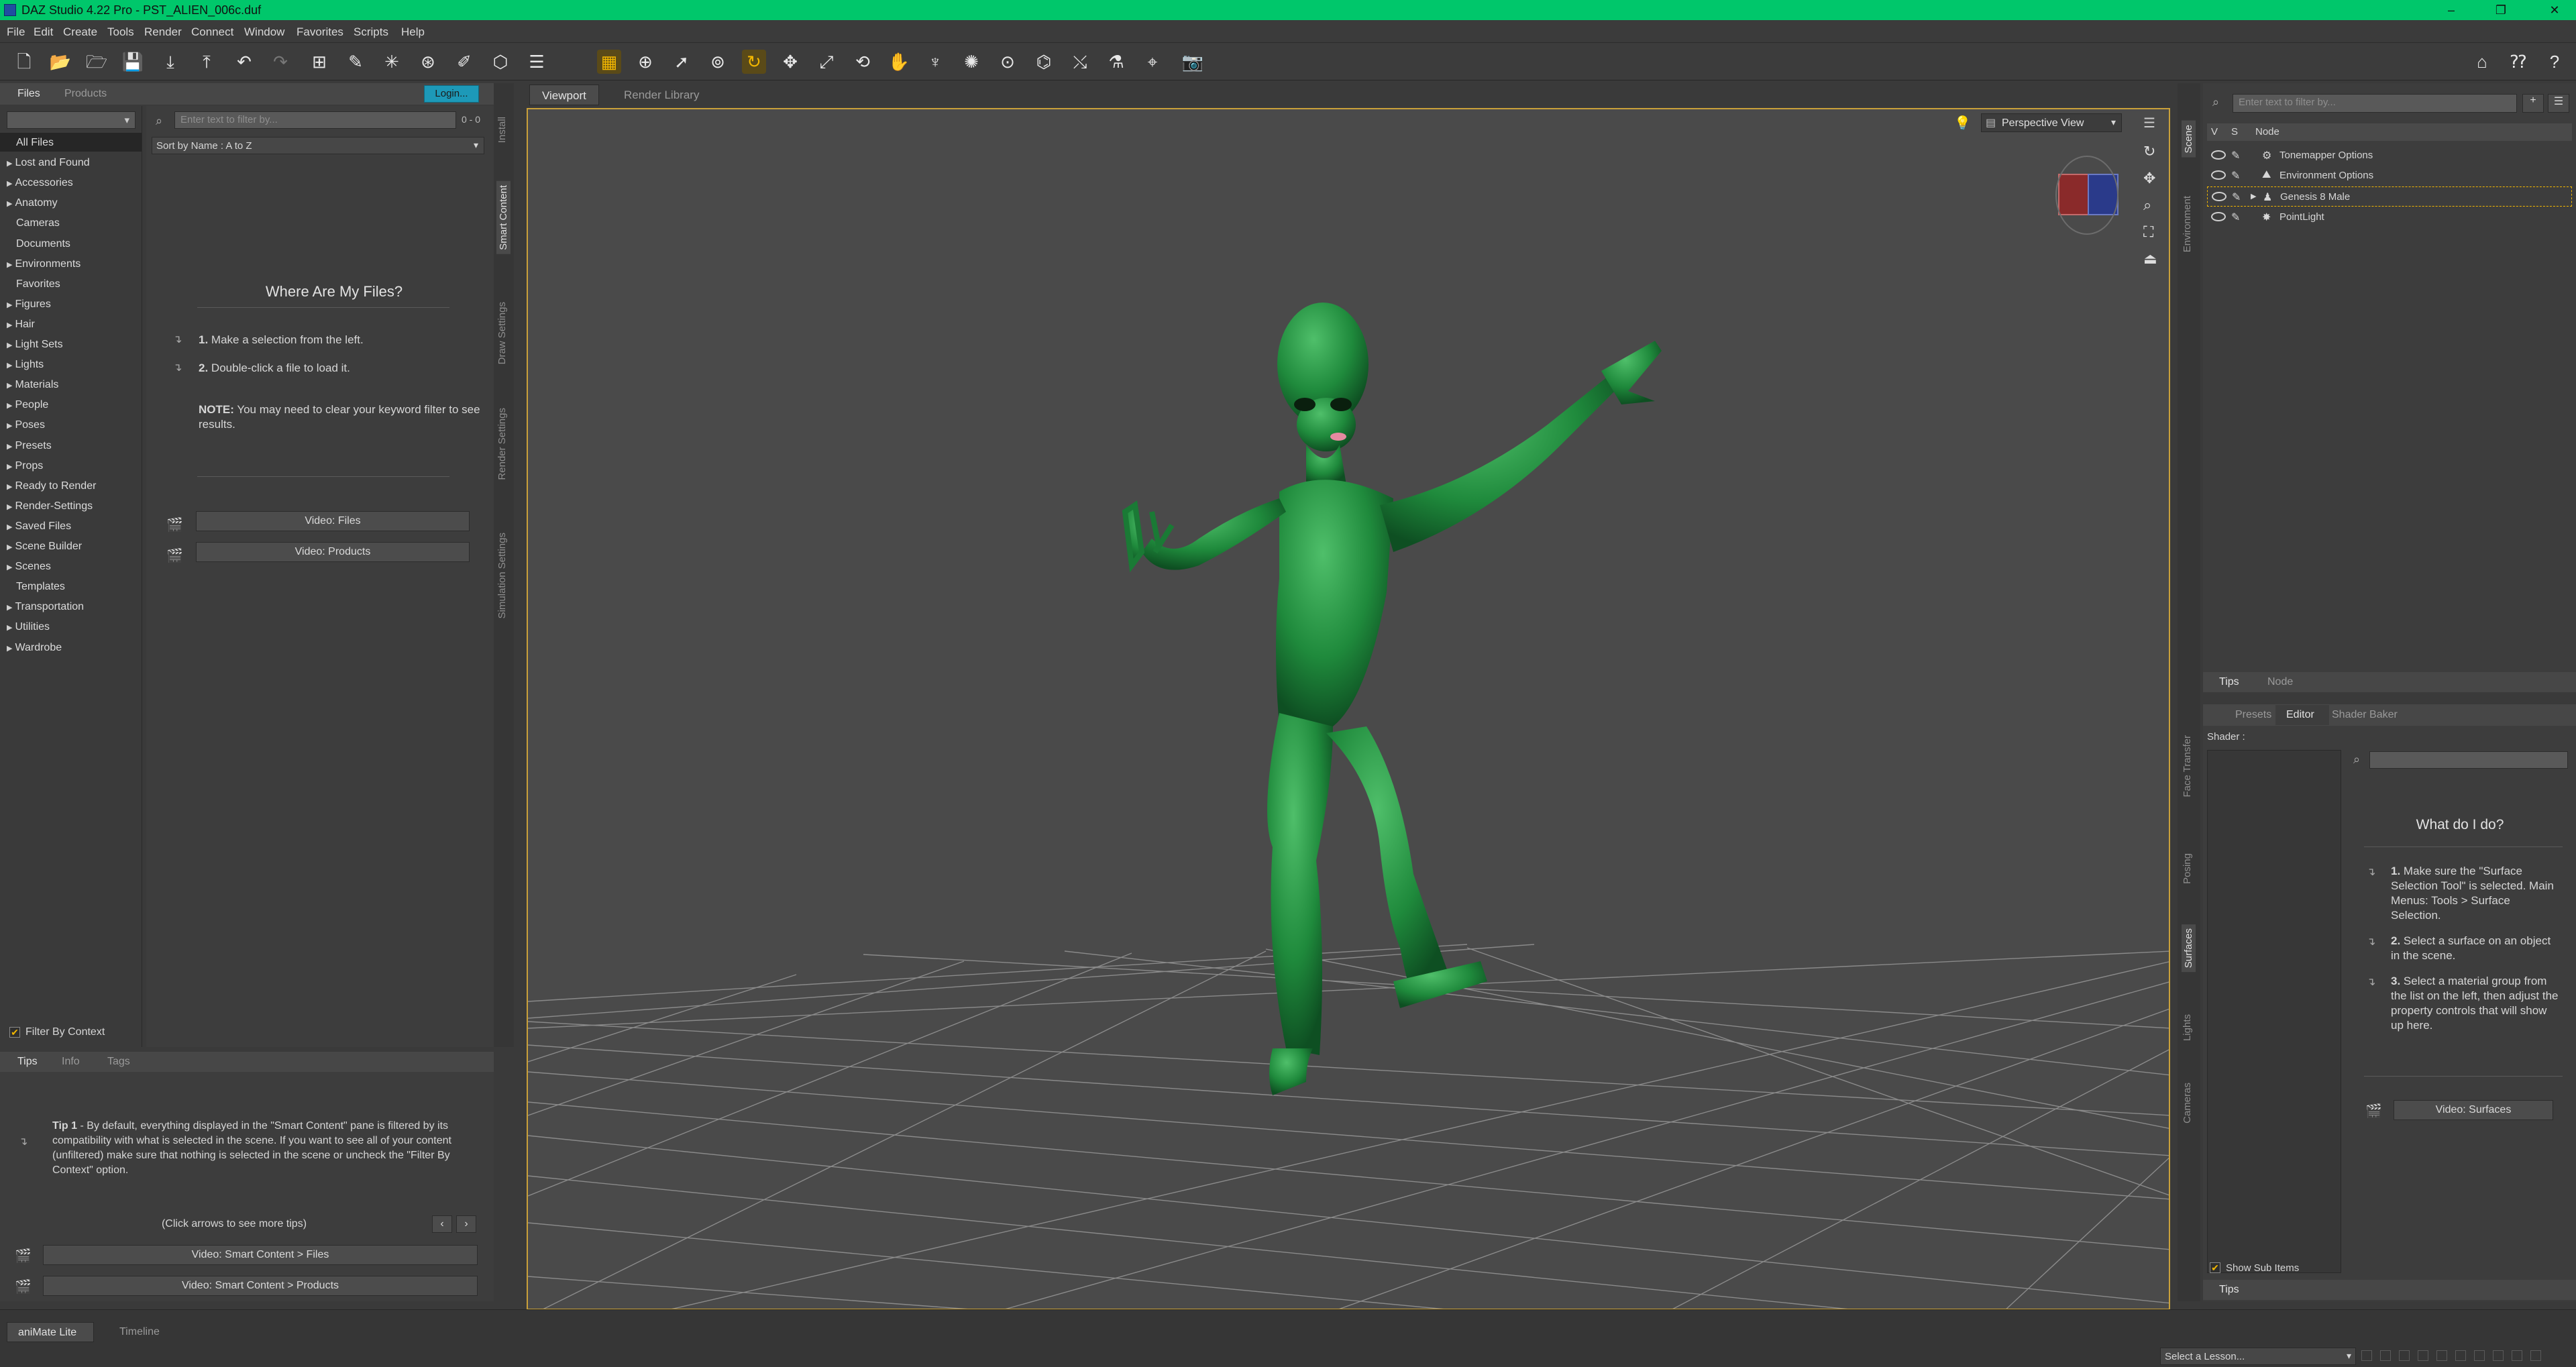 Image resolution: width=2576 pixels, height=1367 pixels. Describe the element at coordinates (39, 527) in the screenshot. I see `category-item: Saved Files` at that location.